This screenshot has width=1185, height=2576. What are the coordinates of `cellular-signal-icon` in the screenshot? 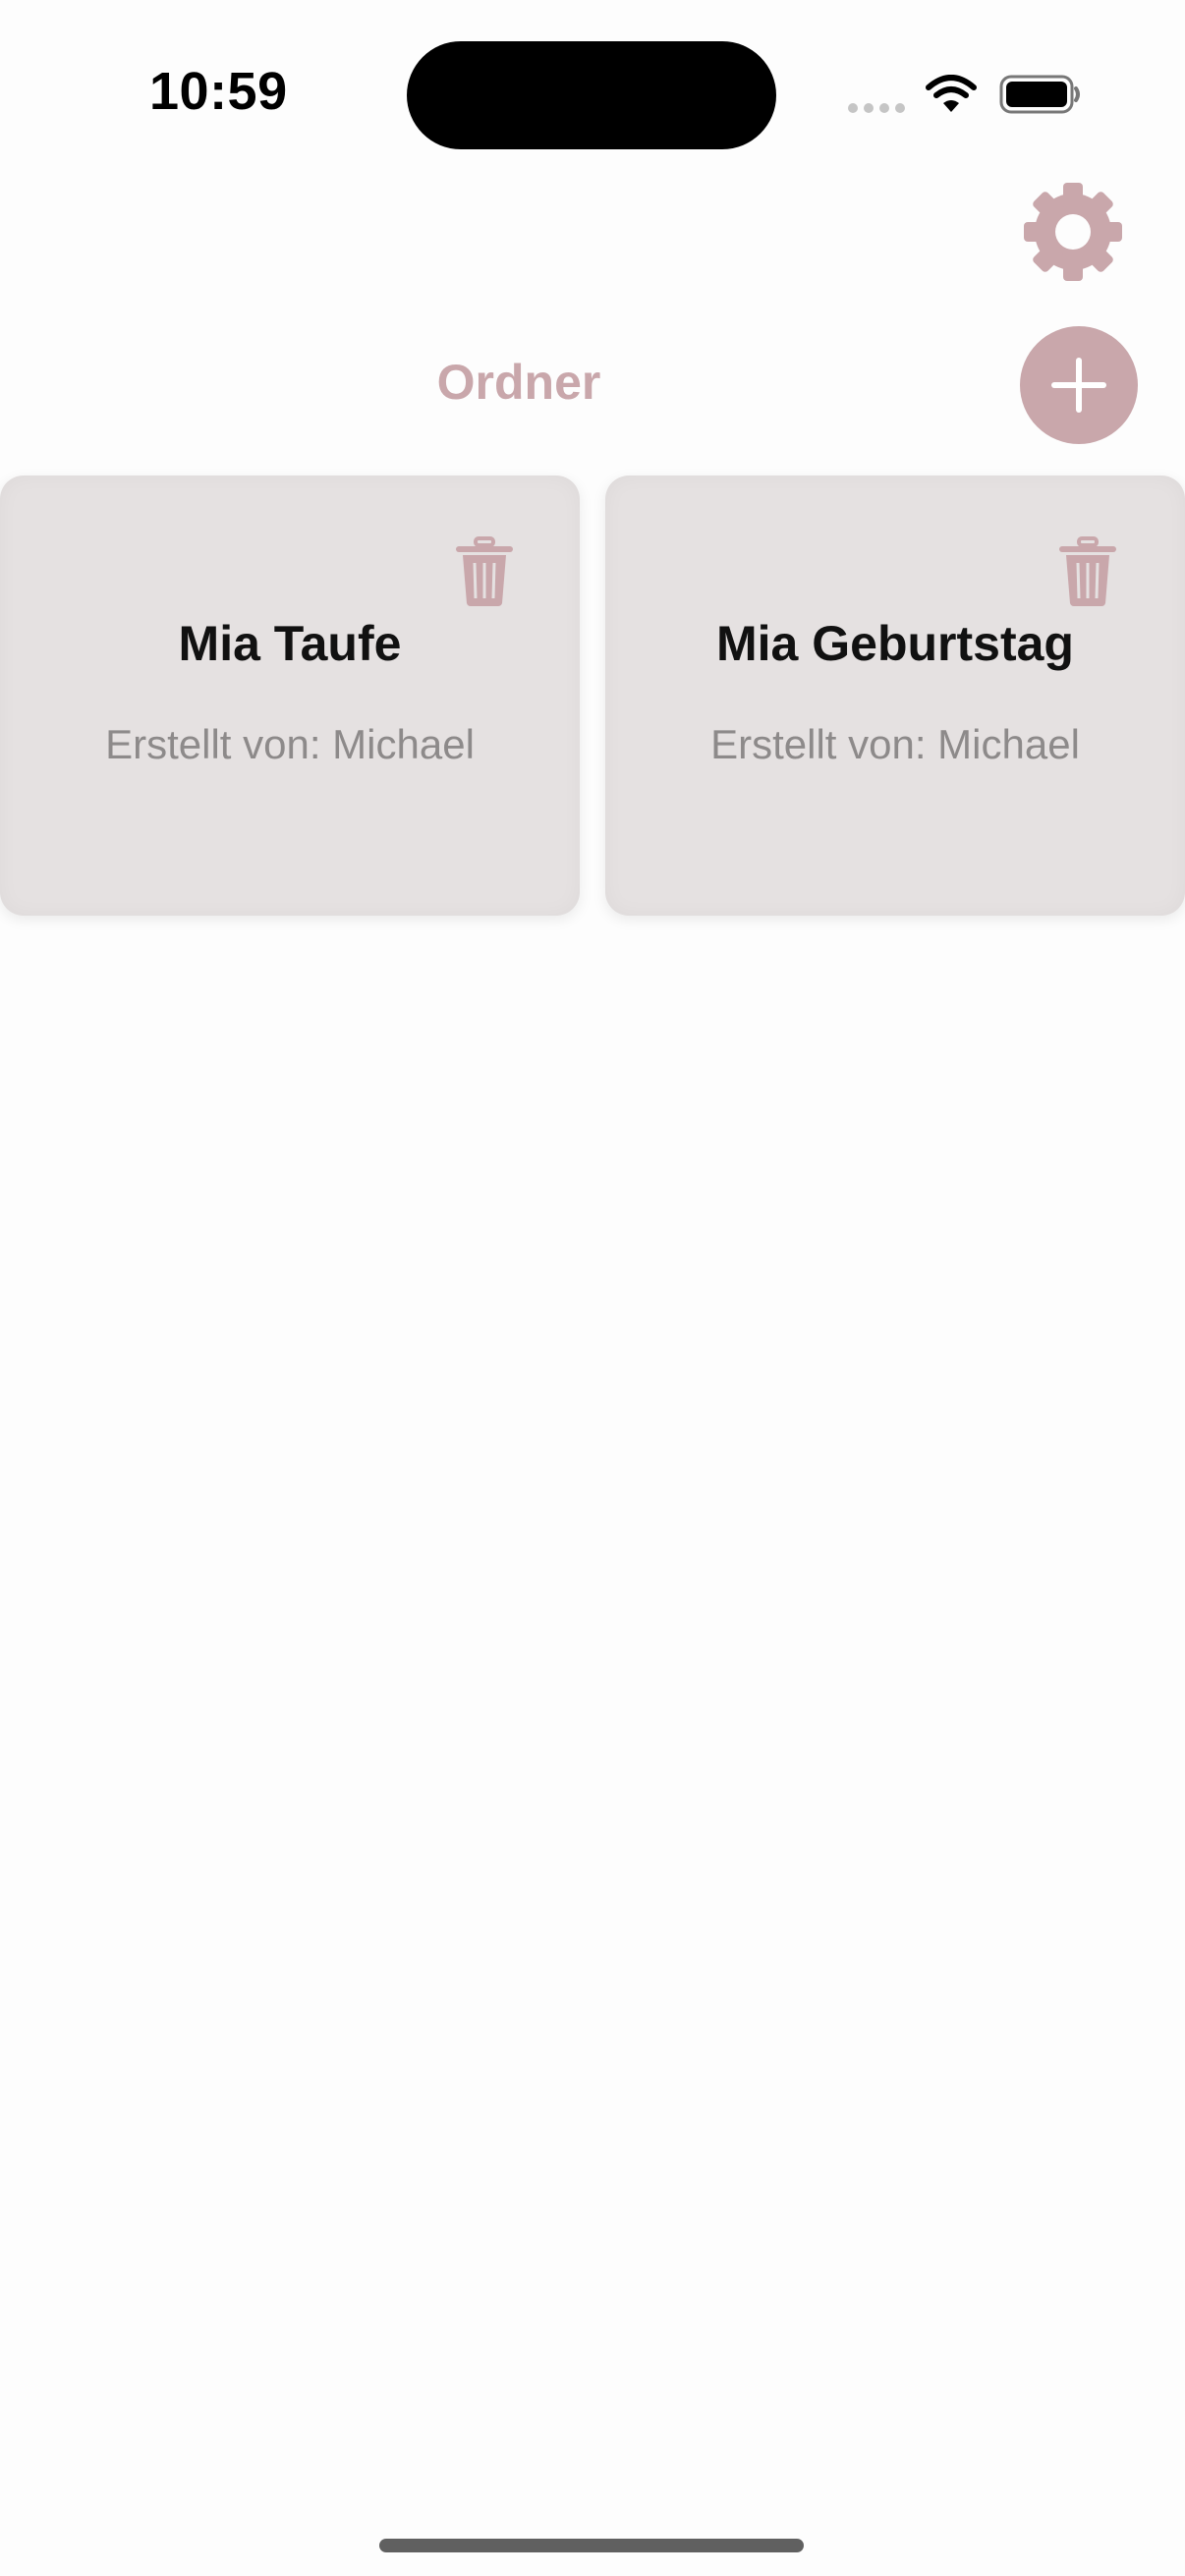 It's located at (877, 108).